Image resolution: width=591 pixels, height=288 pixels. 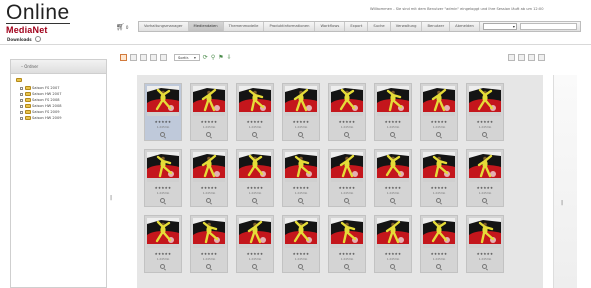 What do you see at coordinates (153, 57) in the screenshot?
I see `preview-view-button` at bounding box center [153, 57].